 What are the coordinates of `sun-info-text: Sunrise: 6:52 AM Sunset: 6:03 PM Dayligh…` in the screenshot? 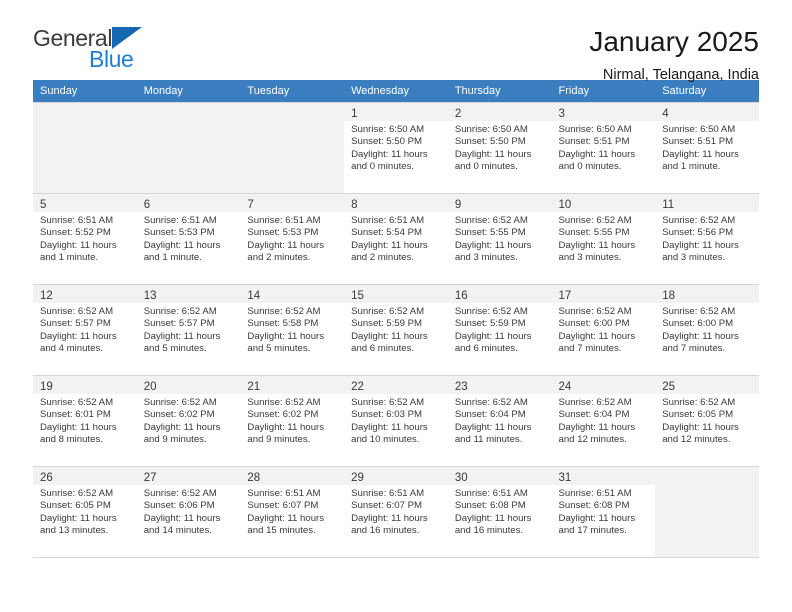 It's located at (389, 421).